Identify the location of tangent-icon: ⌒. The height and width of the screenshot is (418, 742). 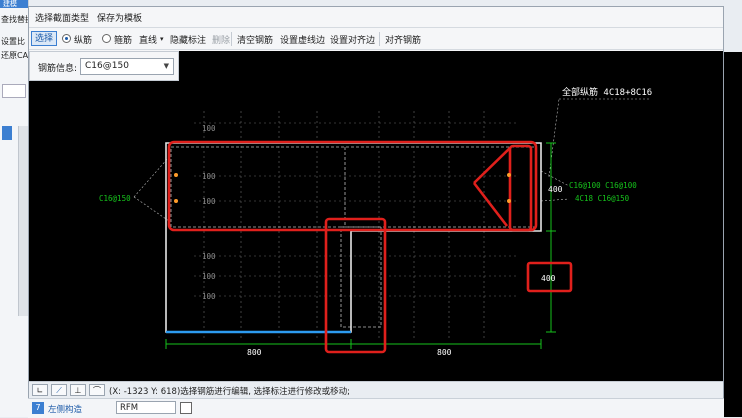
(97, 390).